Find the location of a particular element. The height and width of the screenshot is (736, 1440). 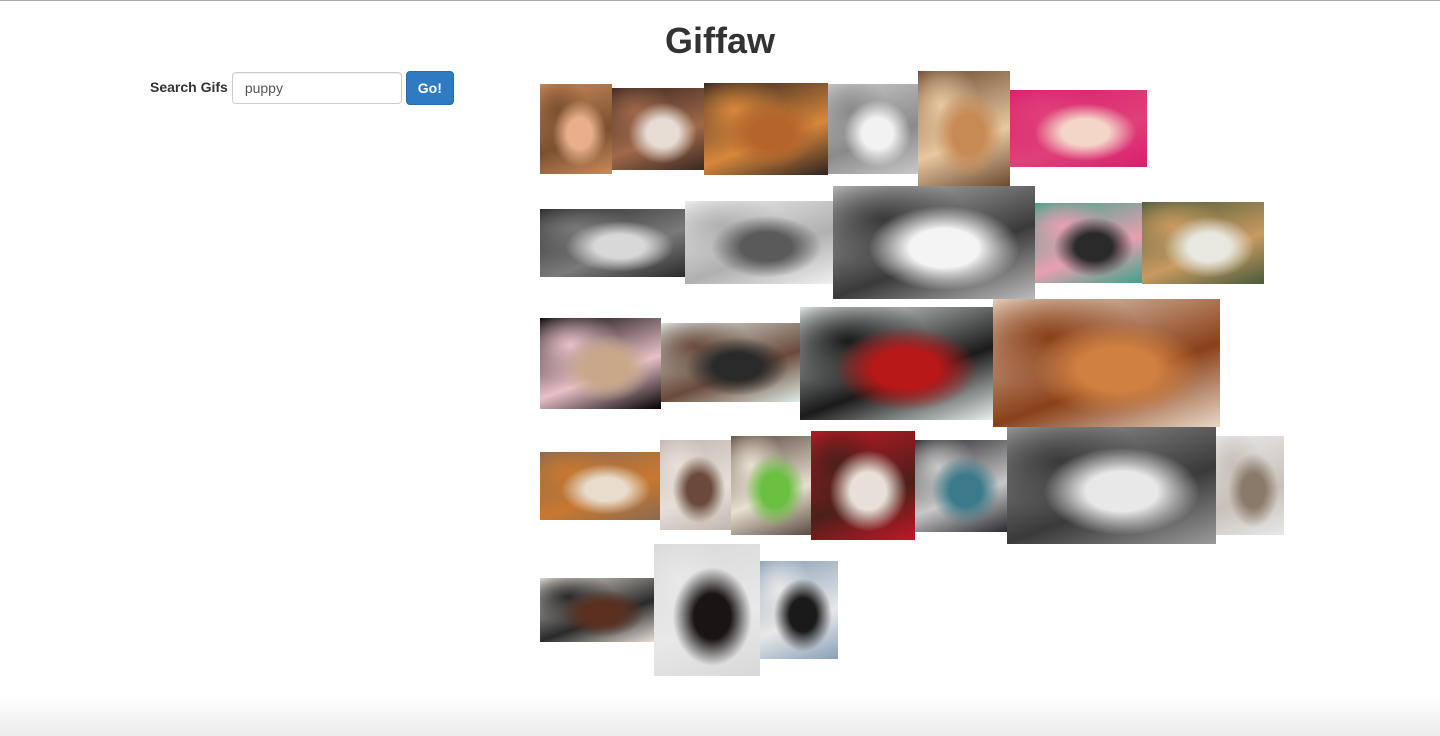

go-button: Go! is located at coordinates (429, 88).